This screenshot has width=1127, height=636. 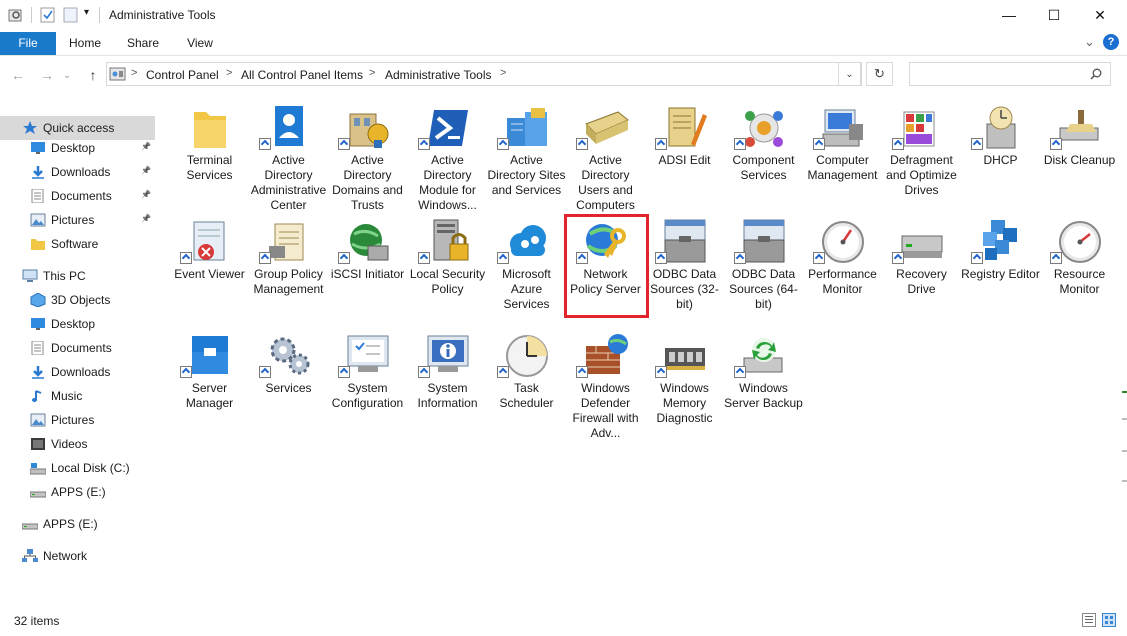 I want to click on sidebar-item-3d-objects: 3D Objects, so click(x=77, y=300).